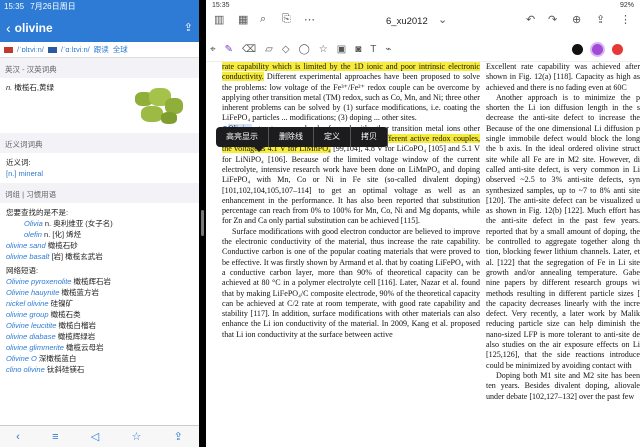 The image size is (640, 447). Describe the element at coordinates (27, 314) in the screenshot. I see `phrase-en: olivine group` at that location.